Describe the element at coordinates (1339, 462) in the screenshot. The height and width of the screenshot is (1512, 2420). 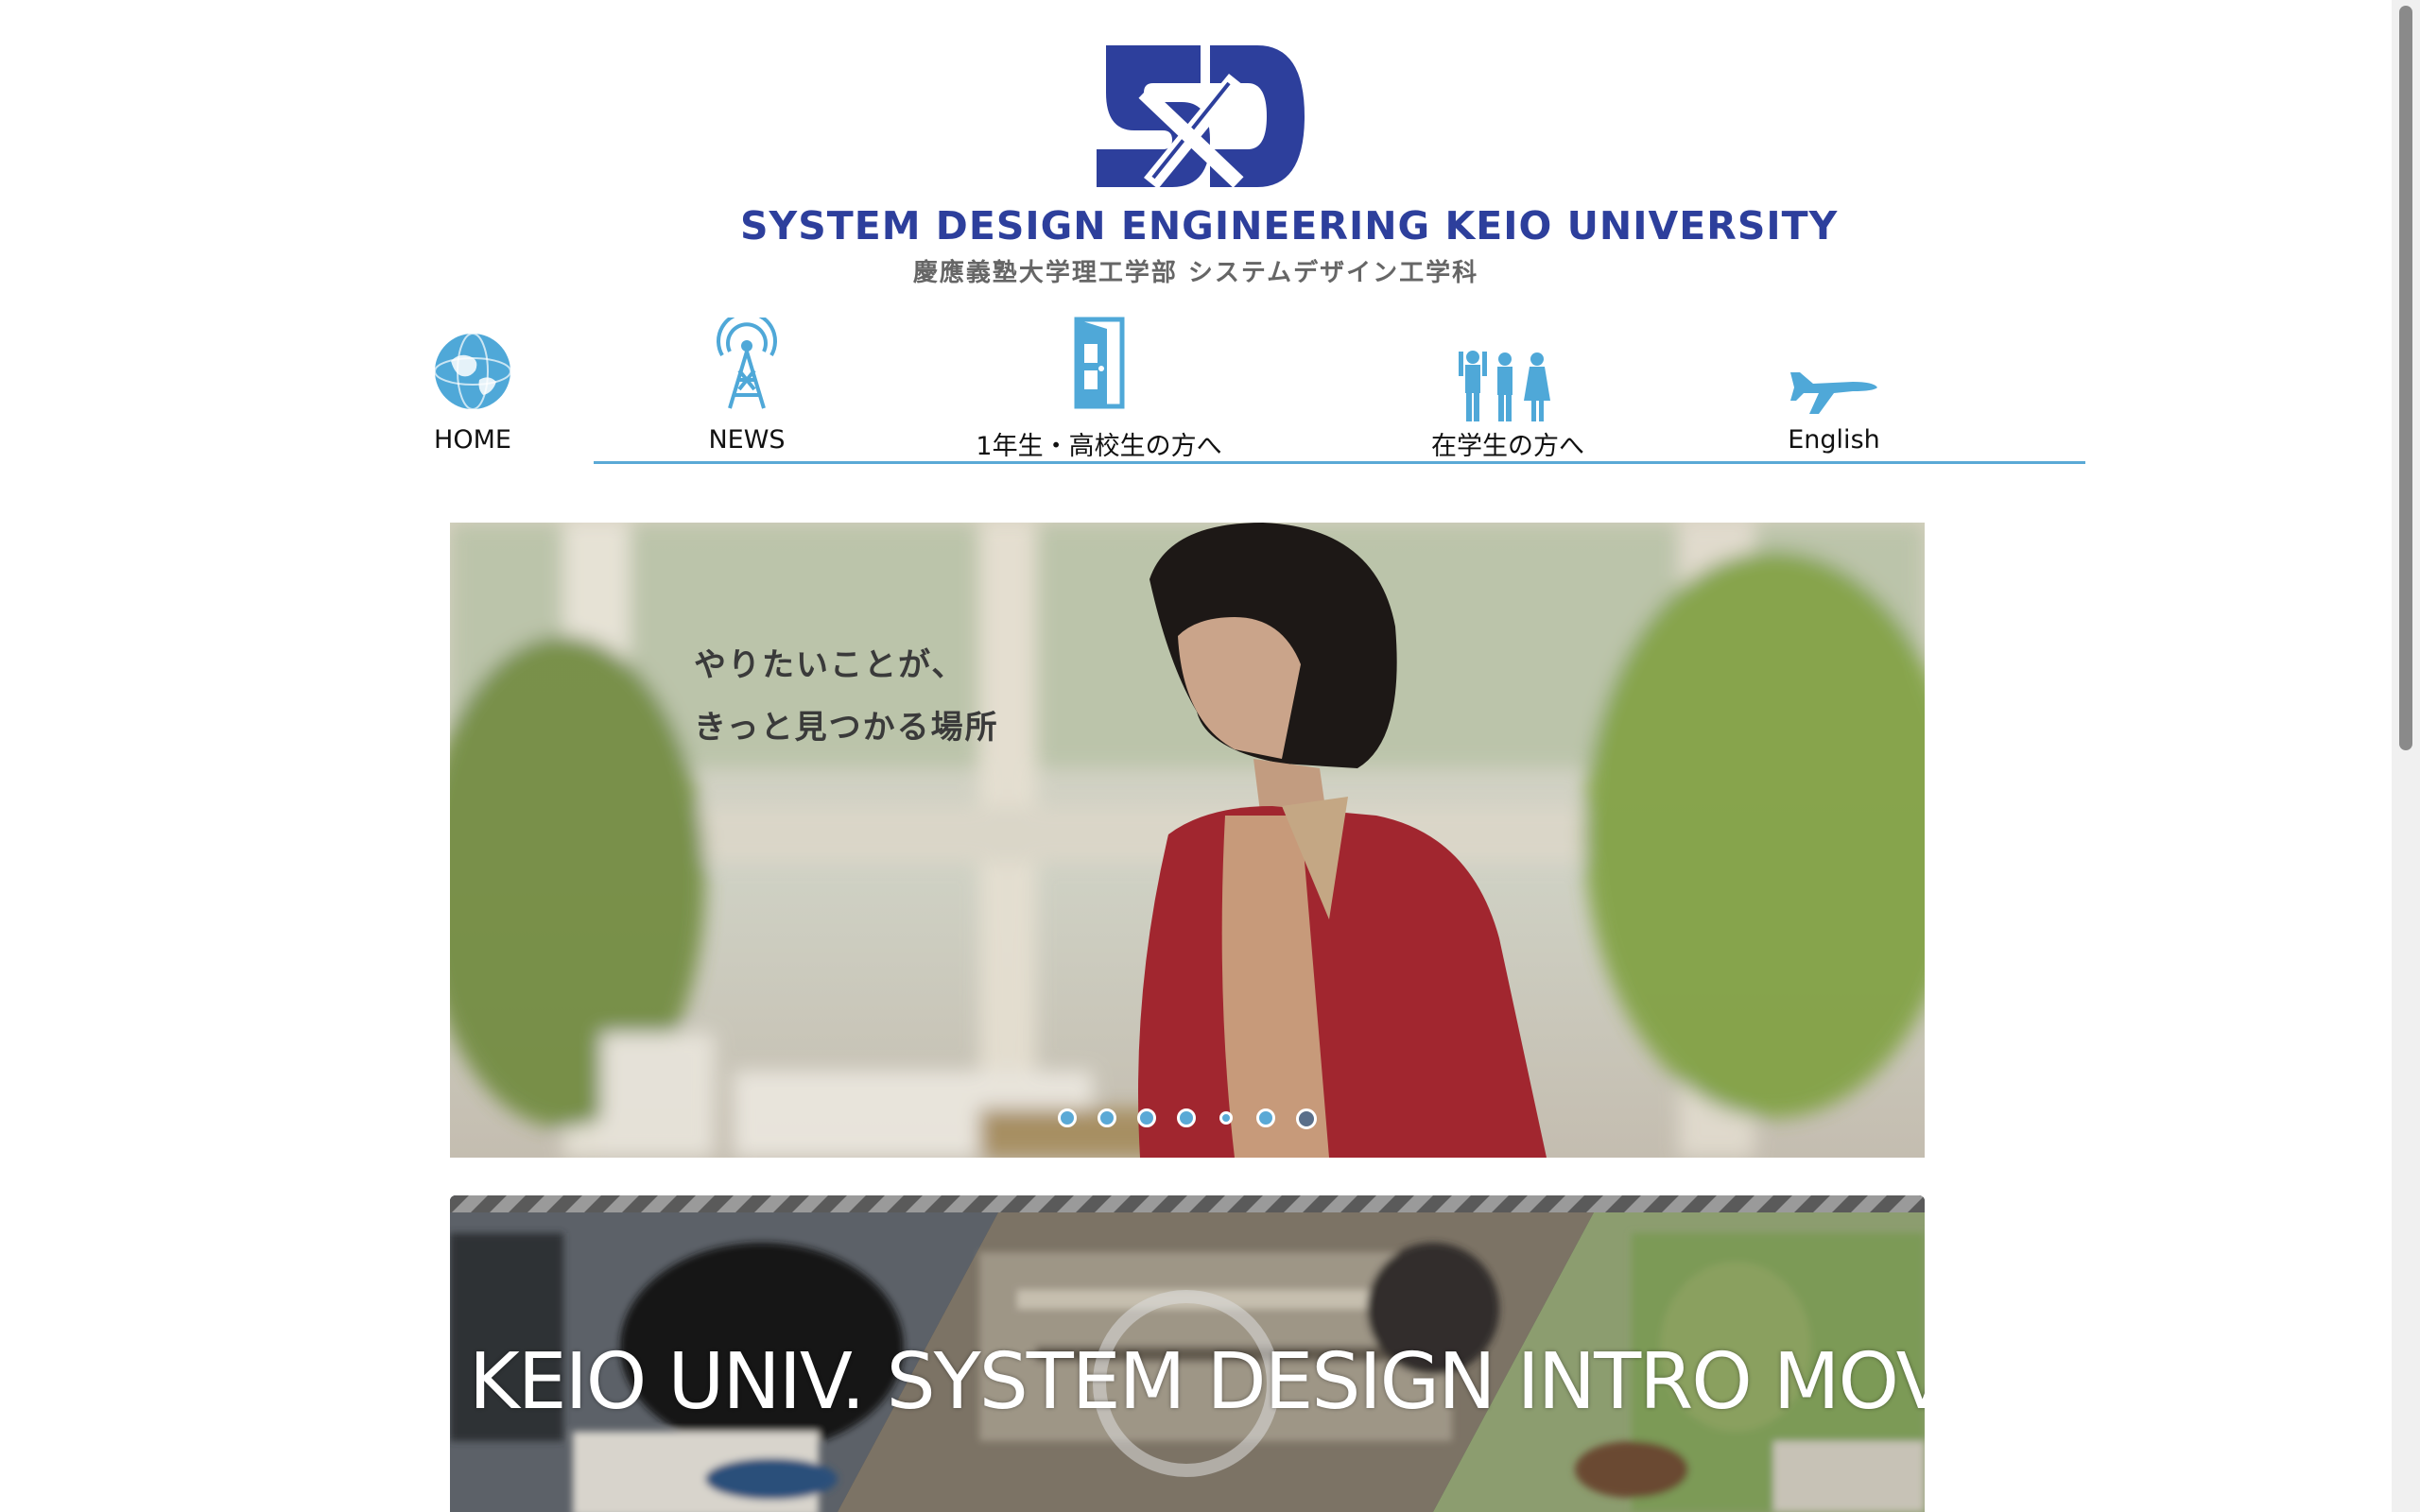
I see `nav-underline` at that location.